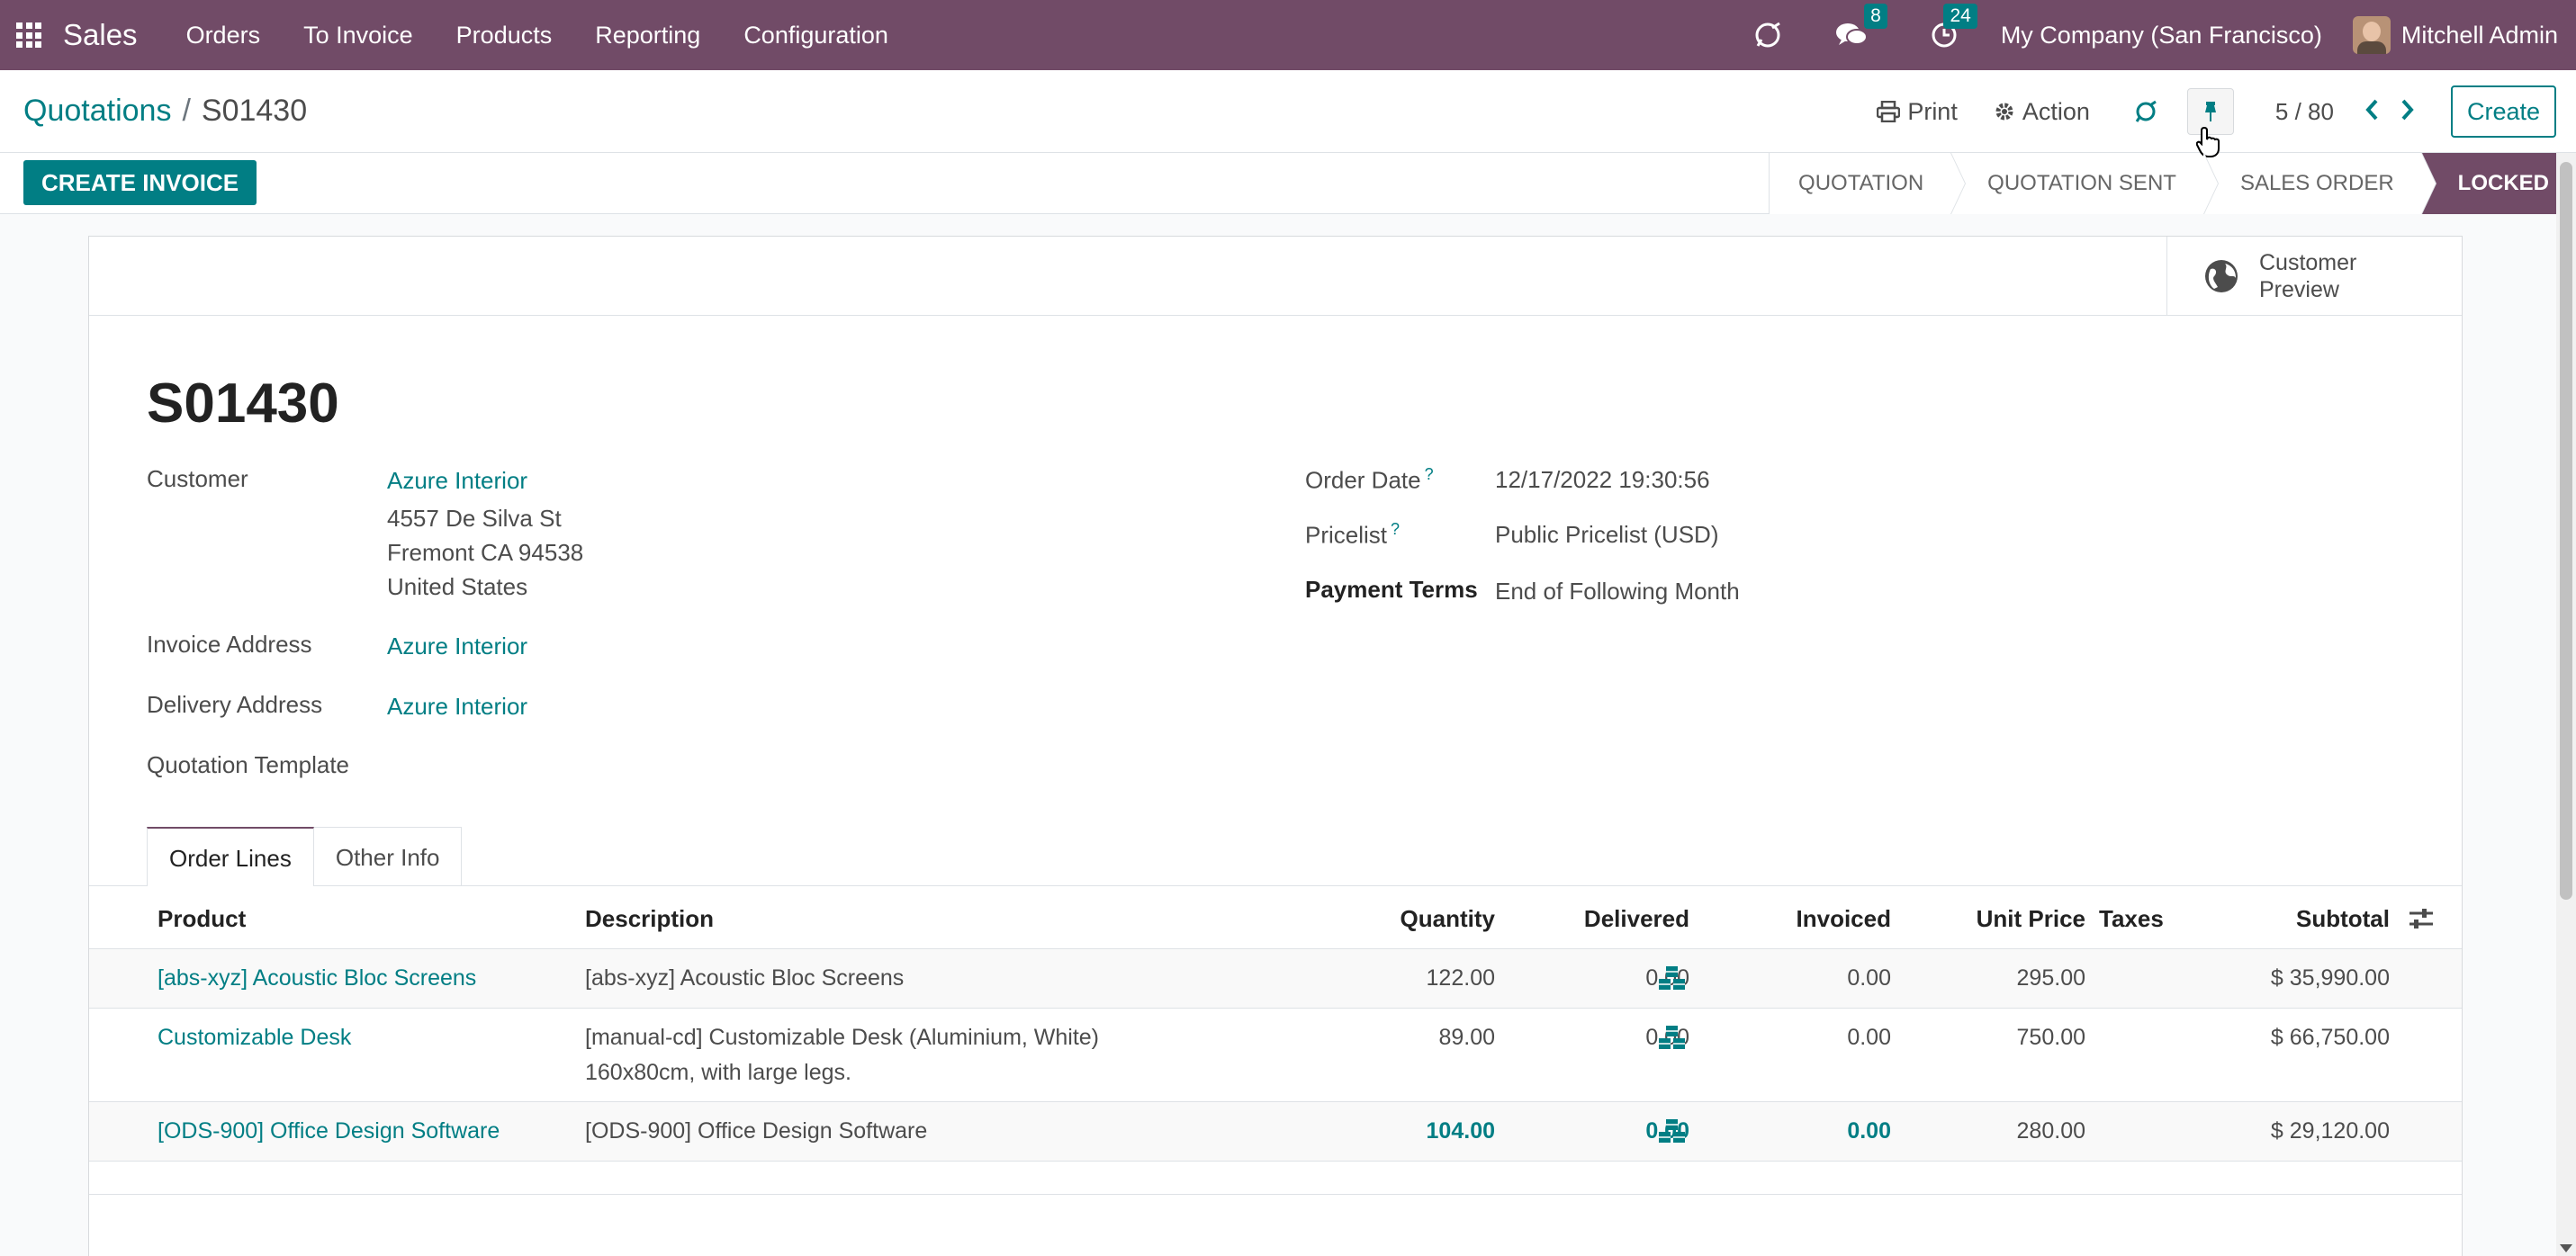 The image size is (2576, 1256). What do you see at coordinates (1461, 1131) in the screenshot?
I see `row-quantity: 104.00` at bounding box center [1461, 1131].